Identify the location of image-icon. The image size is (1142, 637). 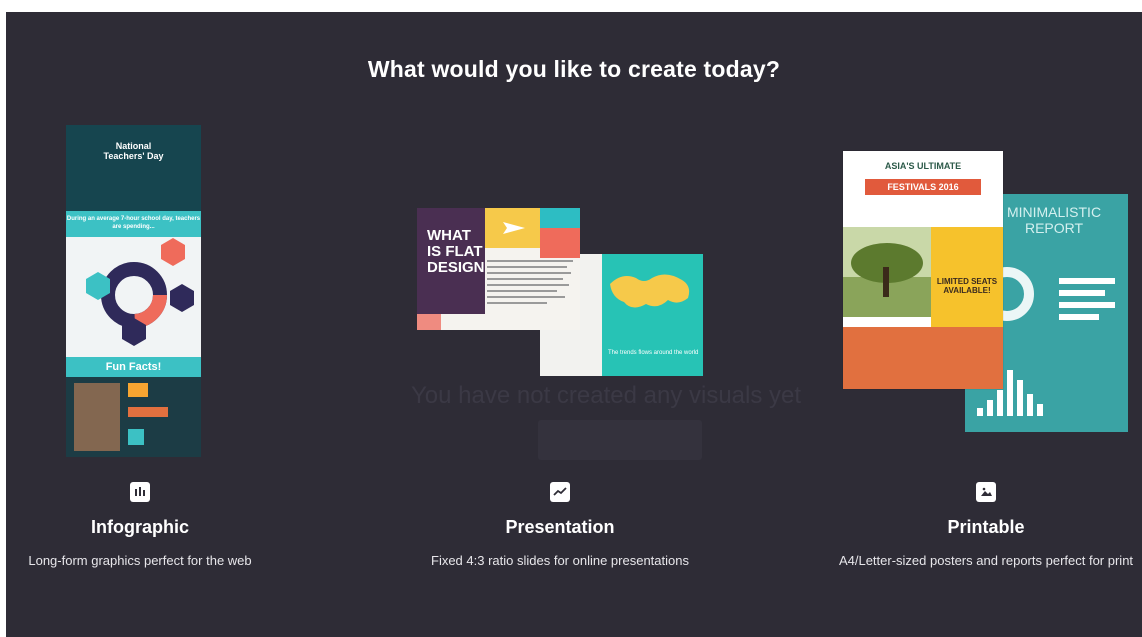
(986, 492).